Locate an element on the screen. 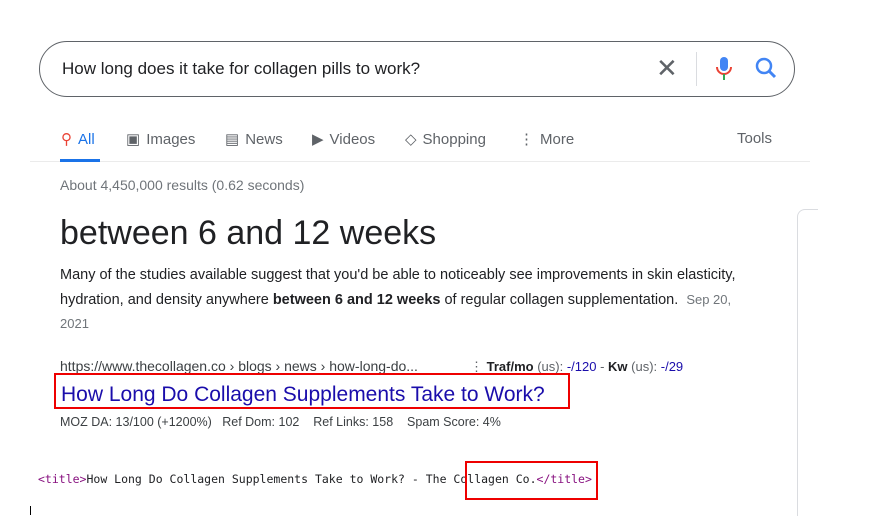  divider is located at coordinates (696, 69).